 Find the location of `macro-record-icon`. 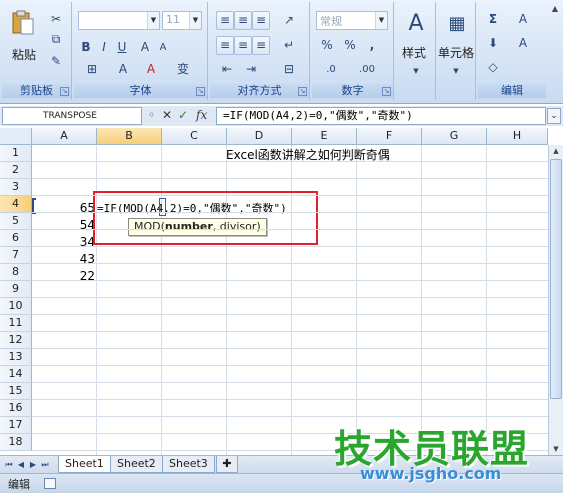

macro-record-icon is located at coordinates (50, 483).